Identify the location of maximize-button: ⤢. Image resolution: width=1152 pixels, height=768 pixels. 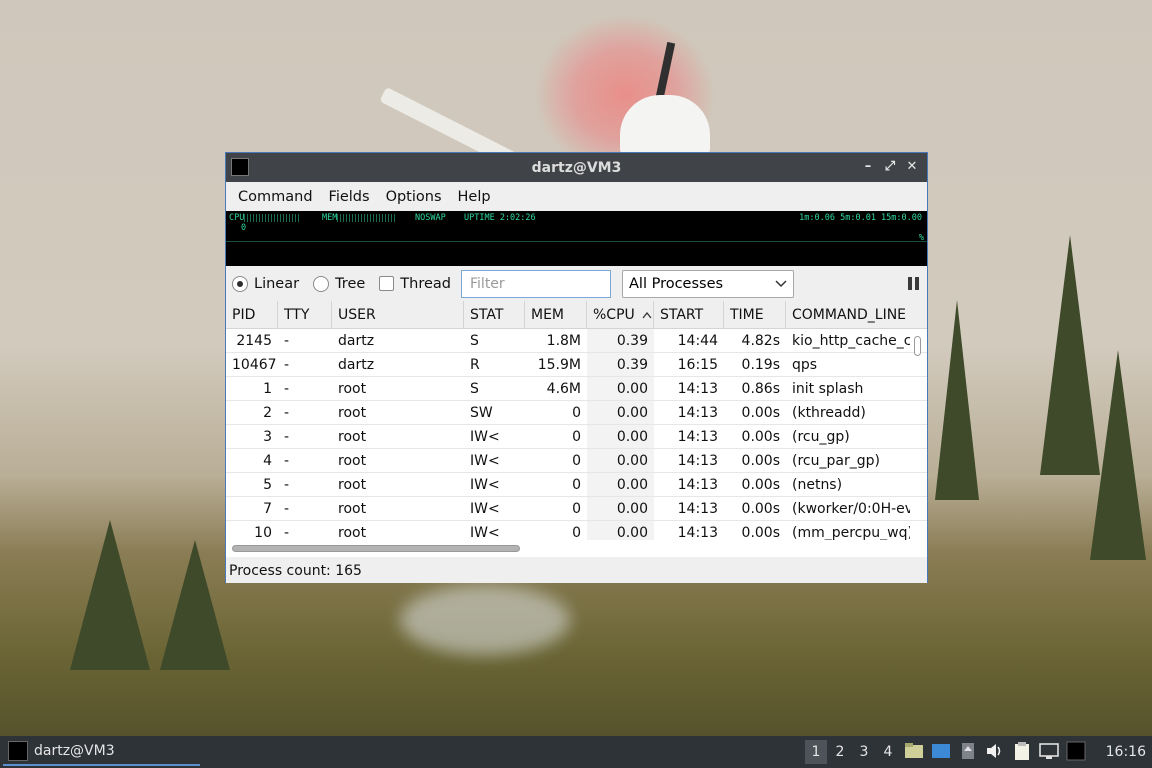
(890, 167).